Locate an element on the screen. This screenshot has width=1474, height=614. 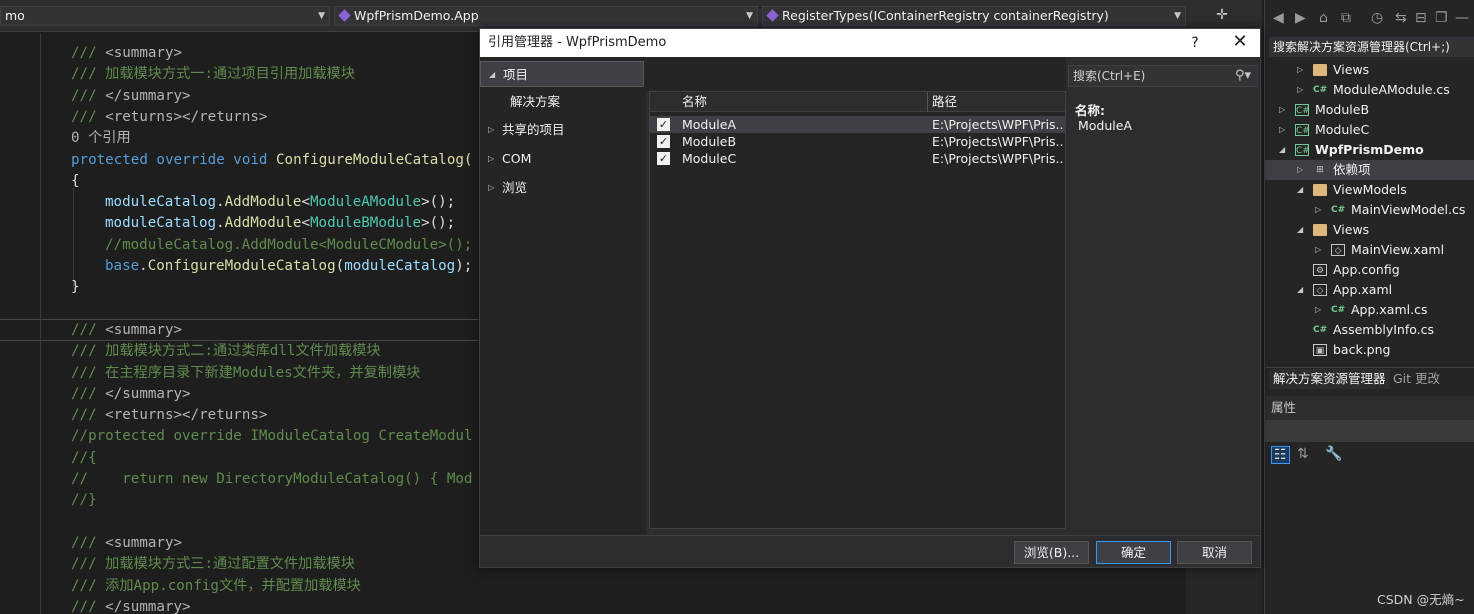
tree-item-label: ModuleC is located at coordinates (1342, 129).